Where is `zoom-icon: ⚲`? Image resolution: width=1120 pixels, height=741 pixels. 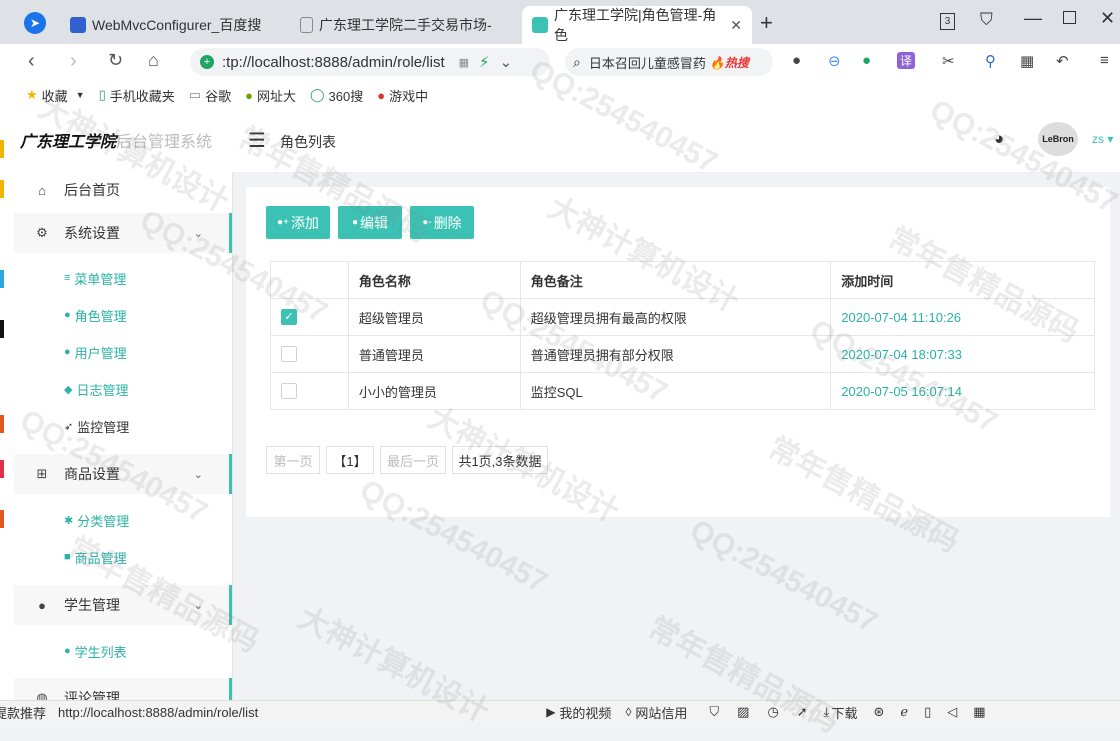
zoom-icon: ⚲ is located at coordinates (990, 61).